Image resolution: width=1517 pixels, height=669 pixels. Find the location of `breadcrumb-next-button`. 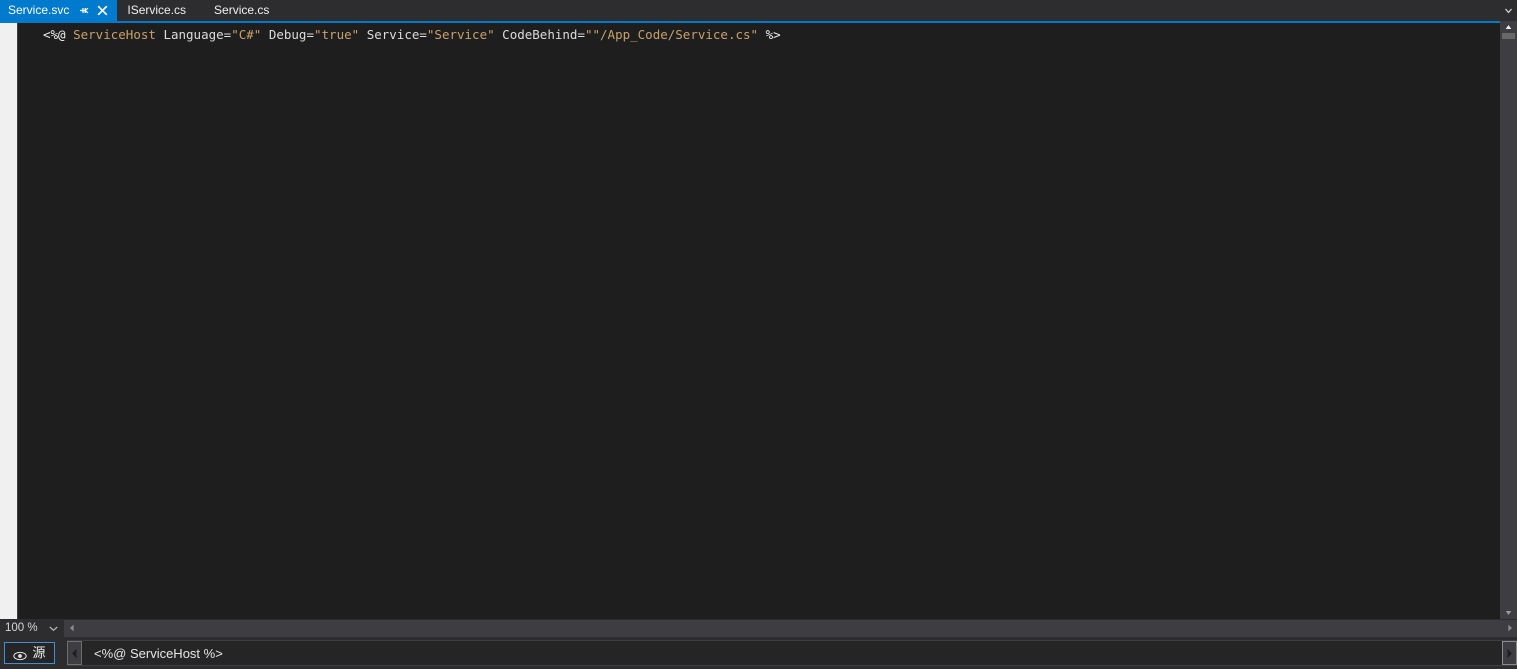

breadcrumb-next-button is located at coordinates (1509, 653).